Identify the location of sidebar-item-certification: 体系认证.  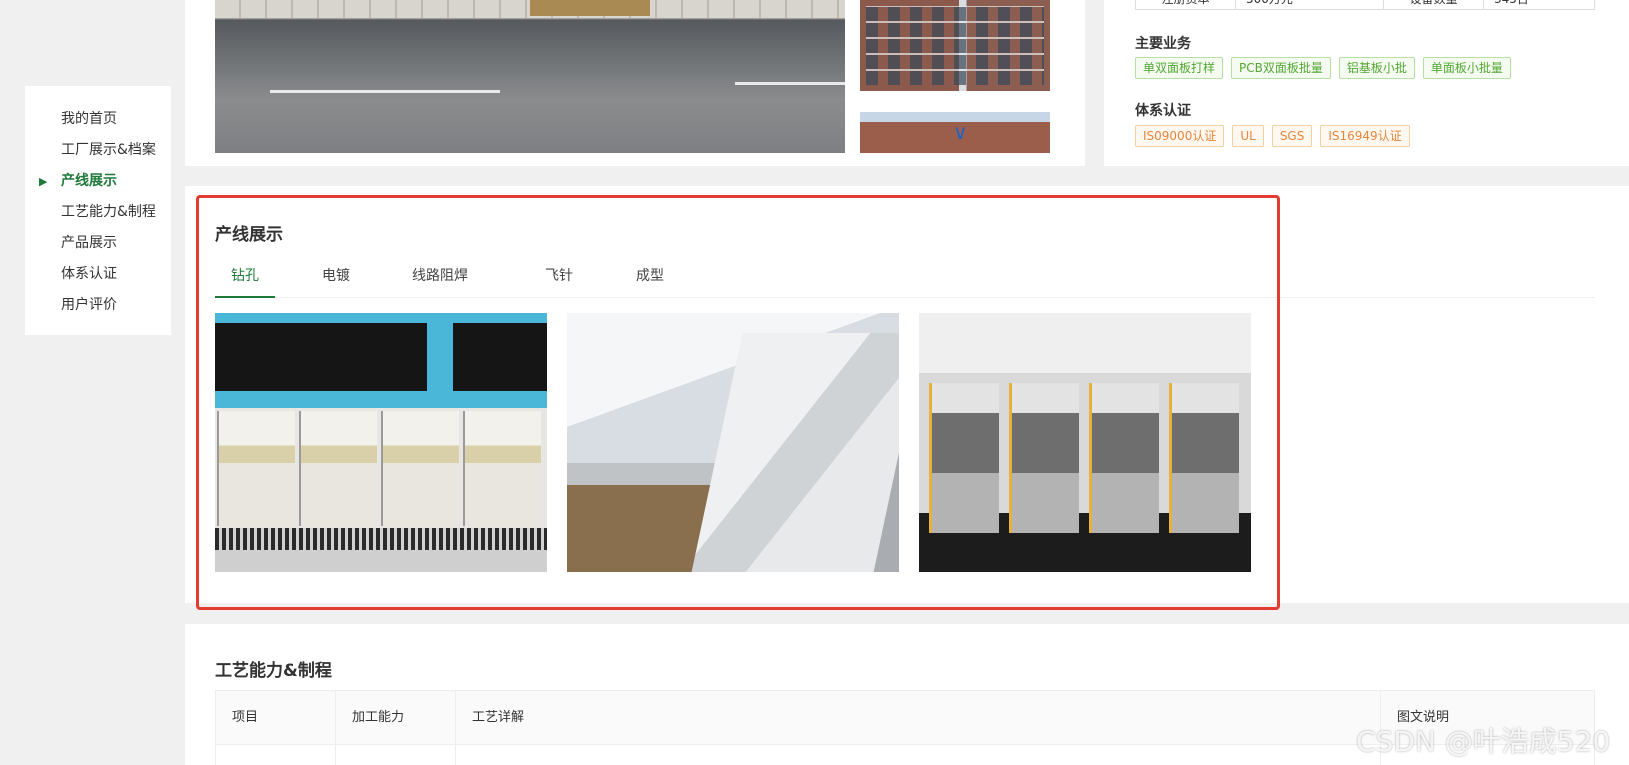
(98, 274).